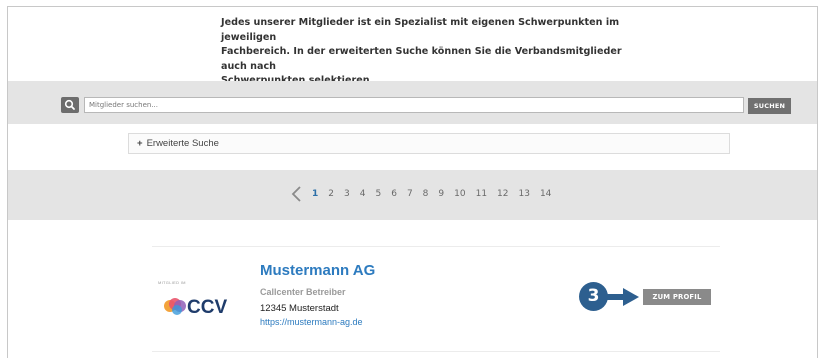  Describe the element at coordinates (70, 105) in the screenshot. I see `search-icon` at that location.